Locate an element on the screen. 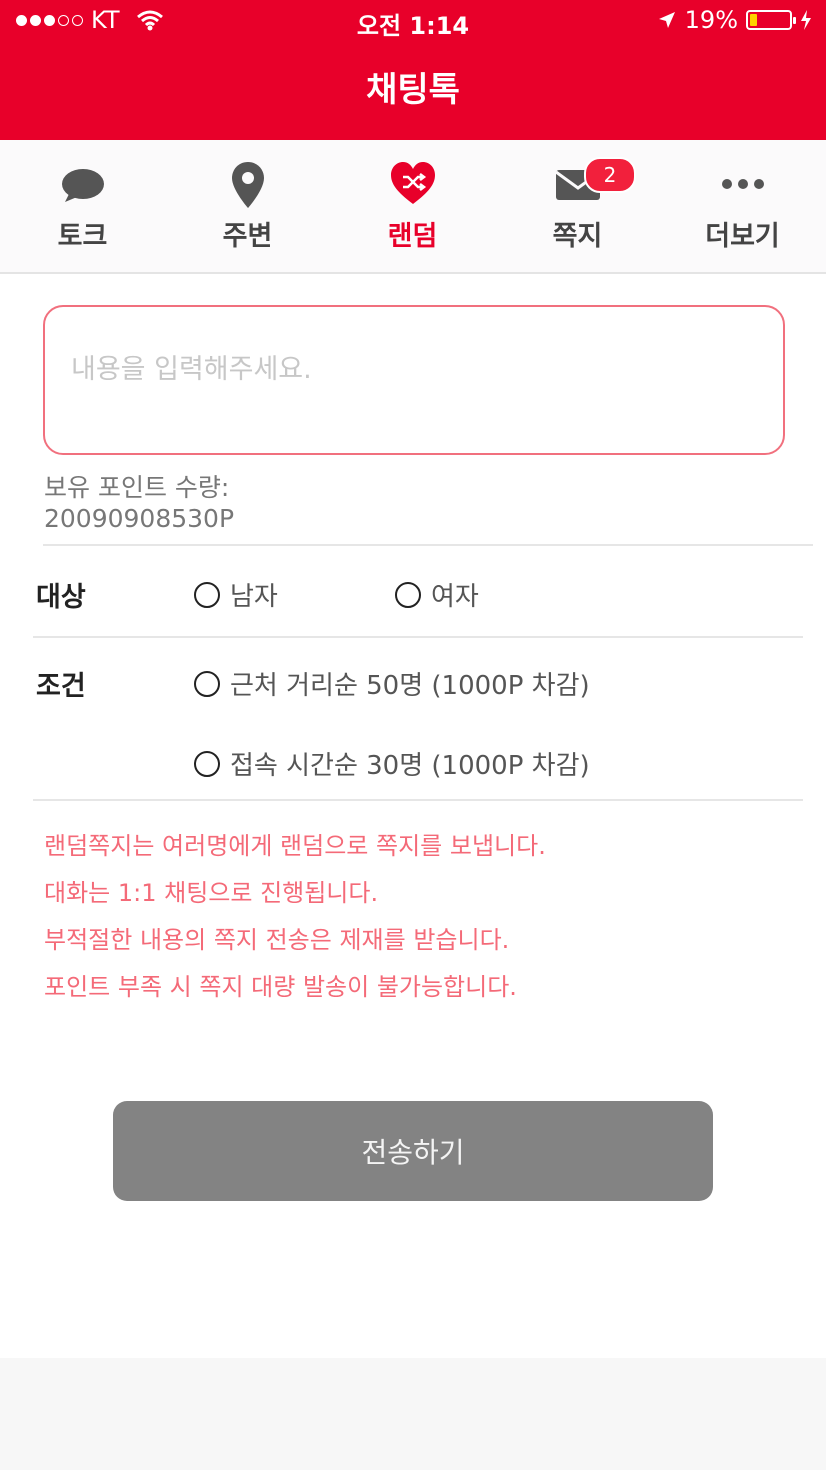 This screenshot has width=826, height=1470. tab-bar: 토크 주변 랜덤 쪽지 더보기 is located at coordinates (413, 207).